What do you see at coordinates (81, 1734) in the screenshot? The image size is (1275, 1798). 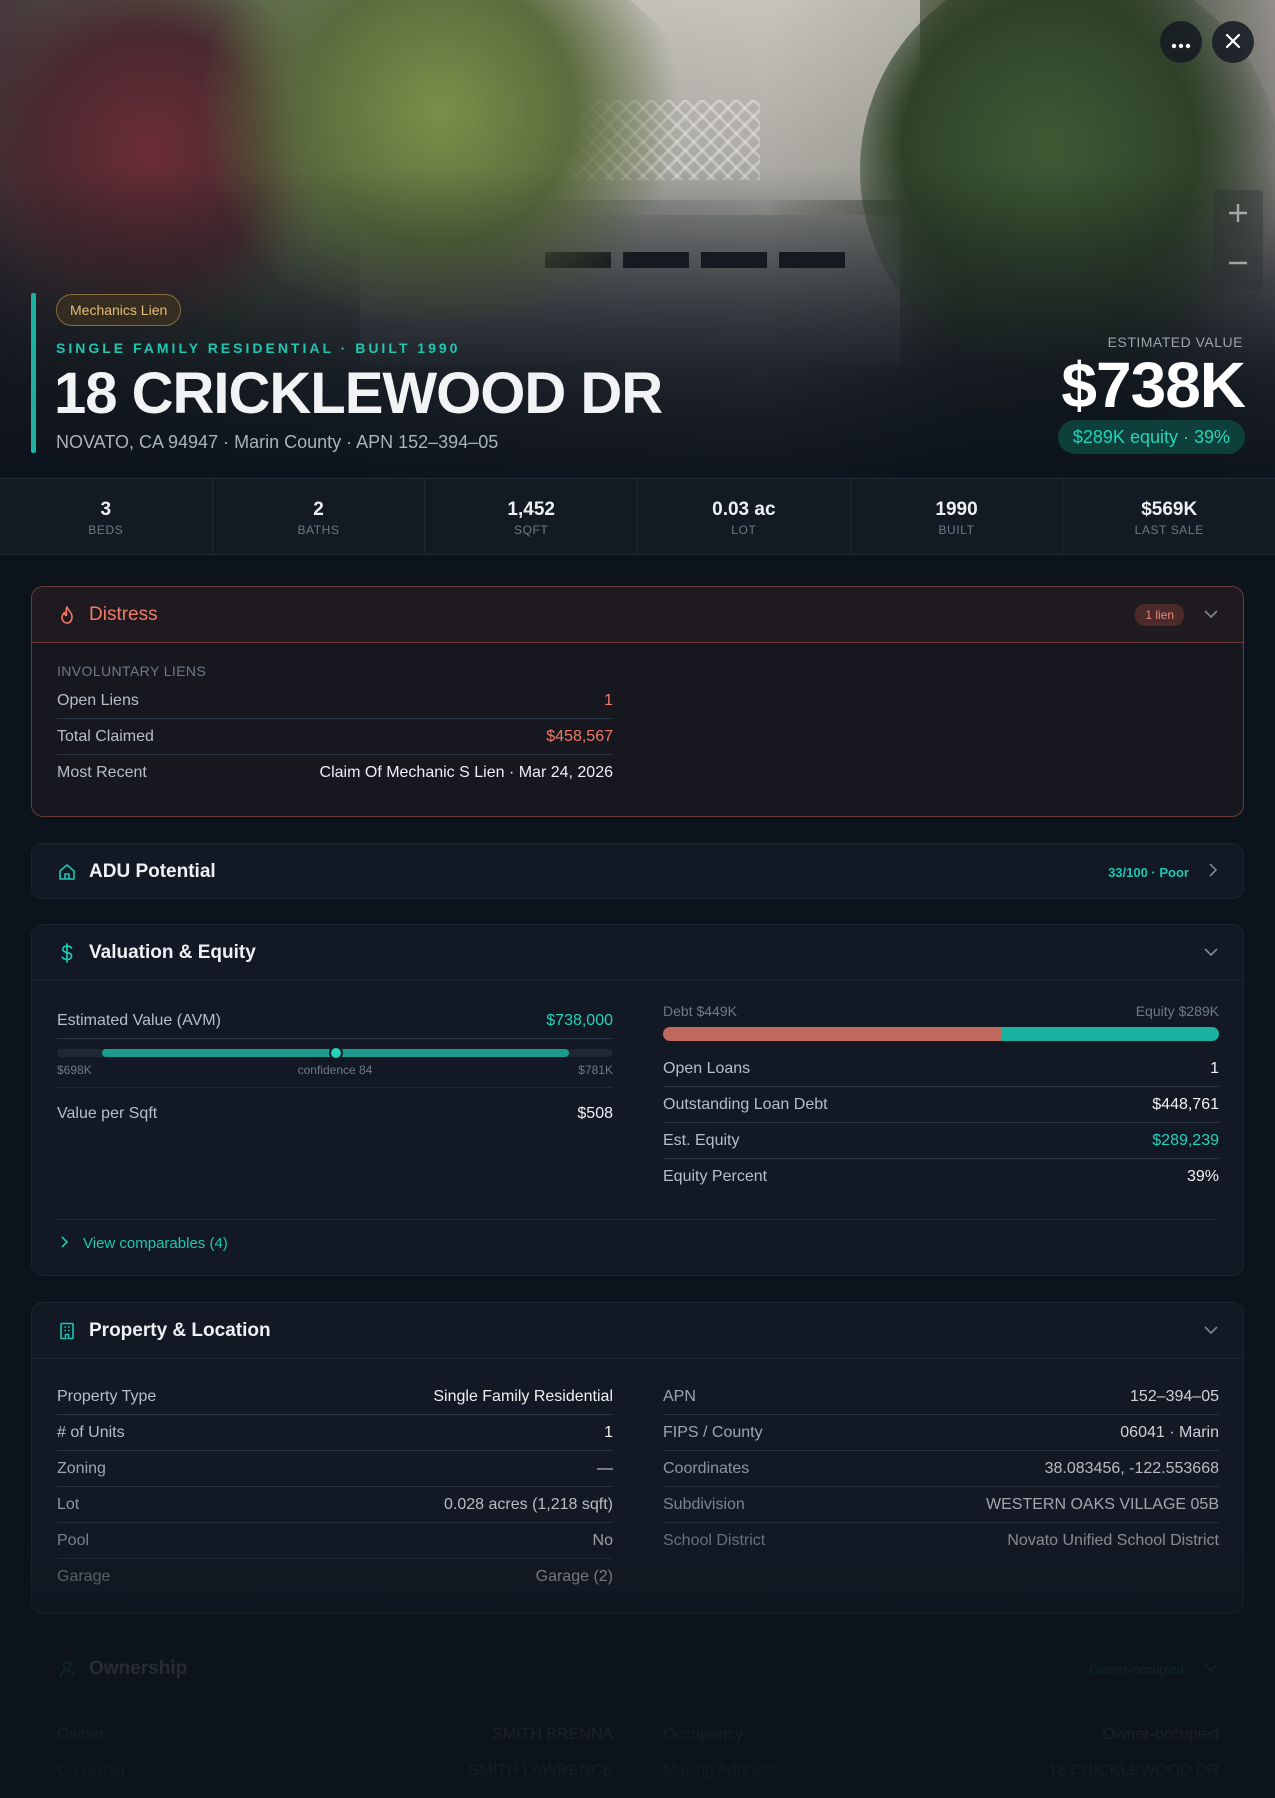 I see `row-label: Owner` at bounding box center [81, 1734].